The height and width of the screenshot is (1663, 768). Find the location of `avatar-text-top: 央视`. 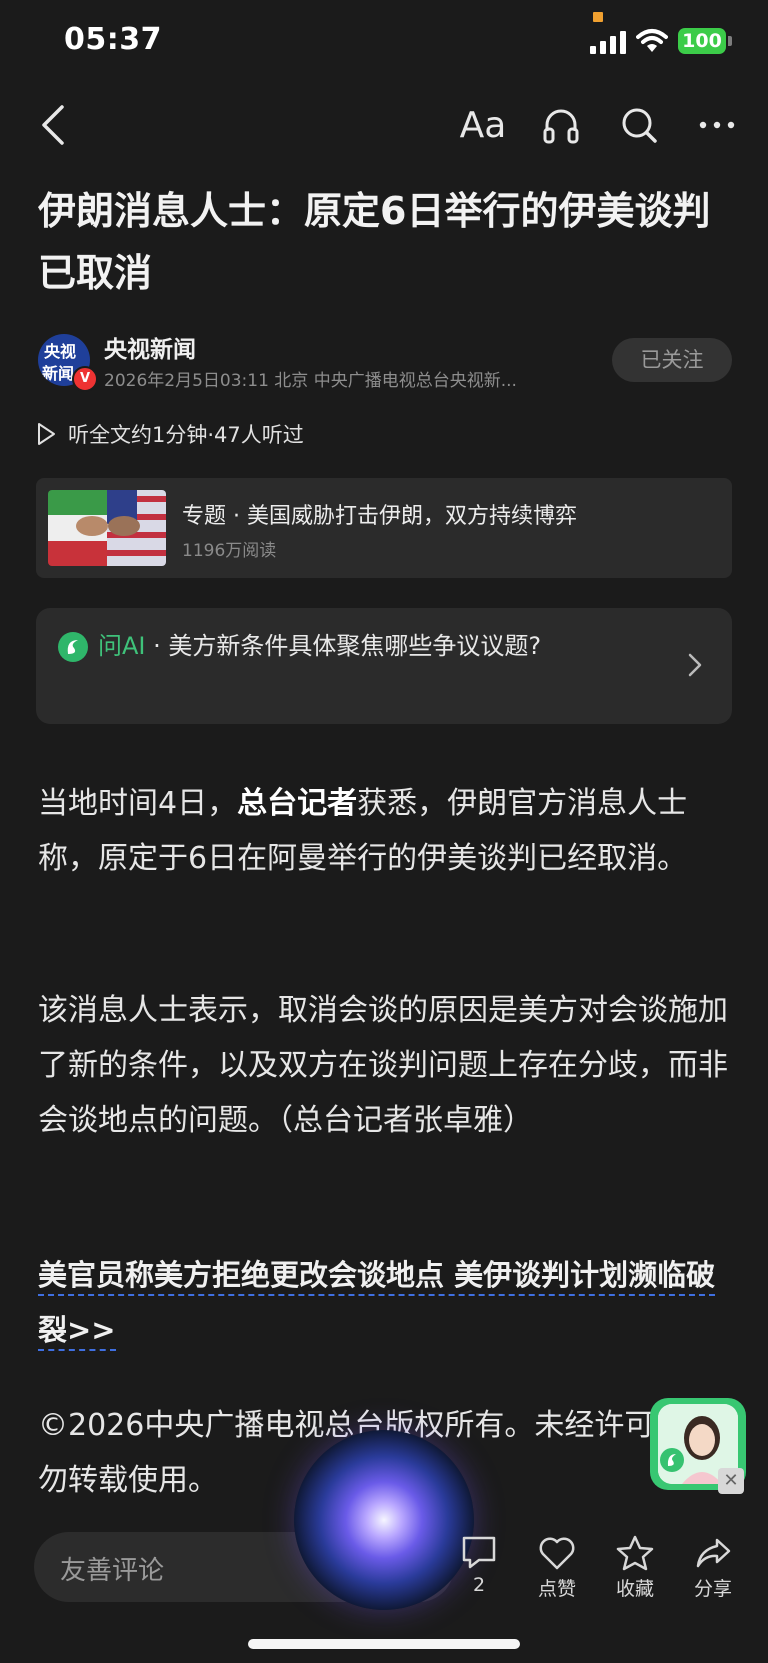

avatar-text-top: 央视 is located at coordinates (60, 351).